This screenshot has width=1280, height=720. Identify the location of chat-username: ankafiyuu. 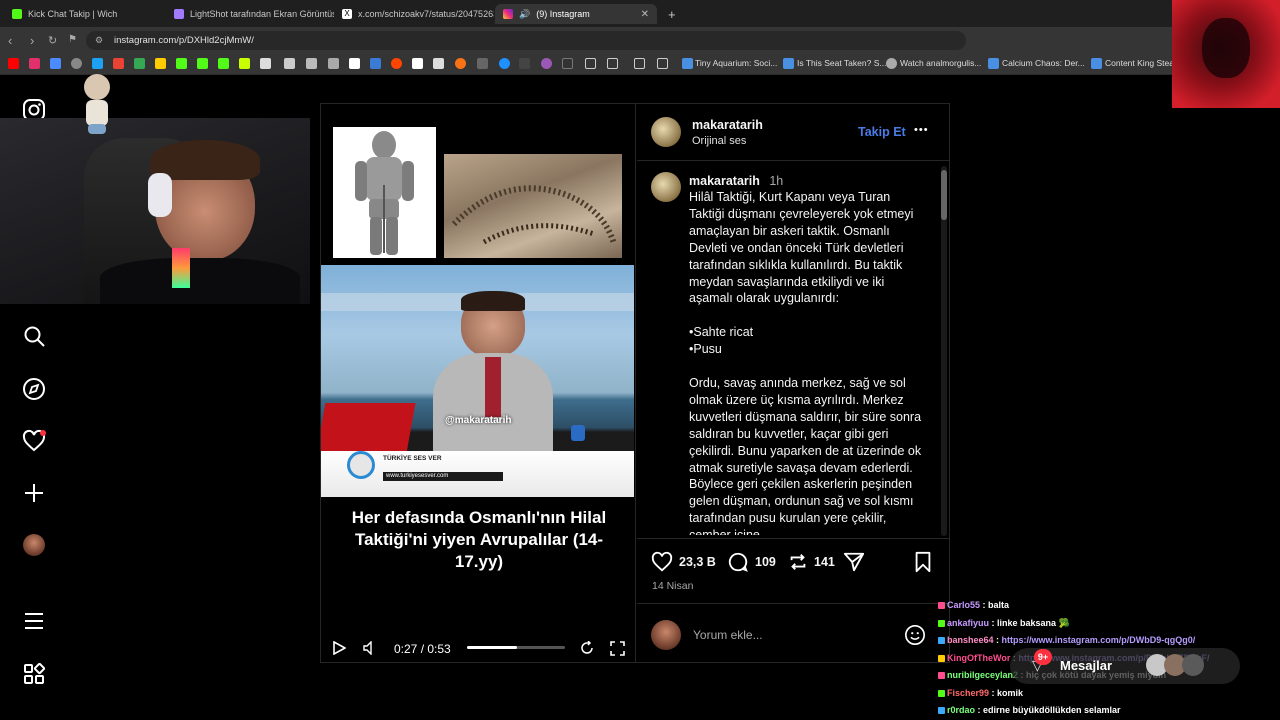
(968, 623).